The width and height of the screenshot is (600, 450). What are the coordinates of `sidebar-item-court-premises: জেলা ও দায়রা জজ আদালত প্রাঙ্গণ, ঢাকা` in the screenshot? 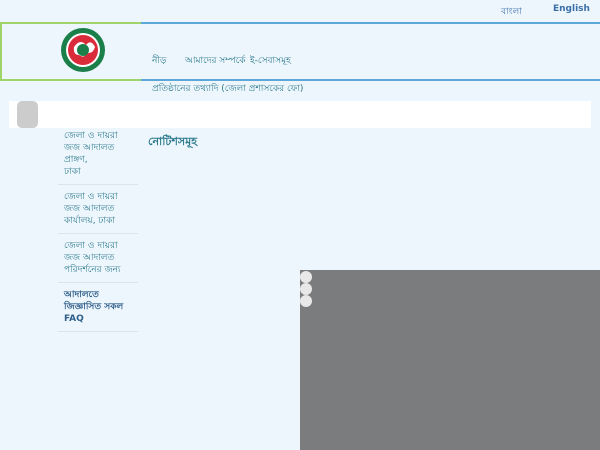 It's located at (98, 156).